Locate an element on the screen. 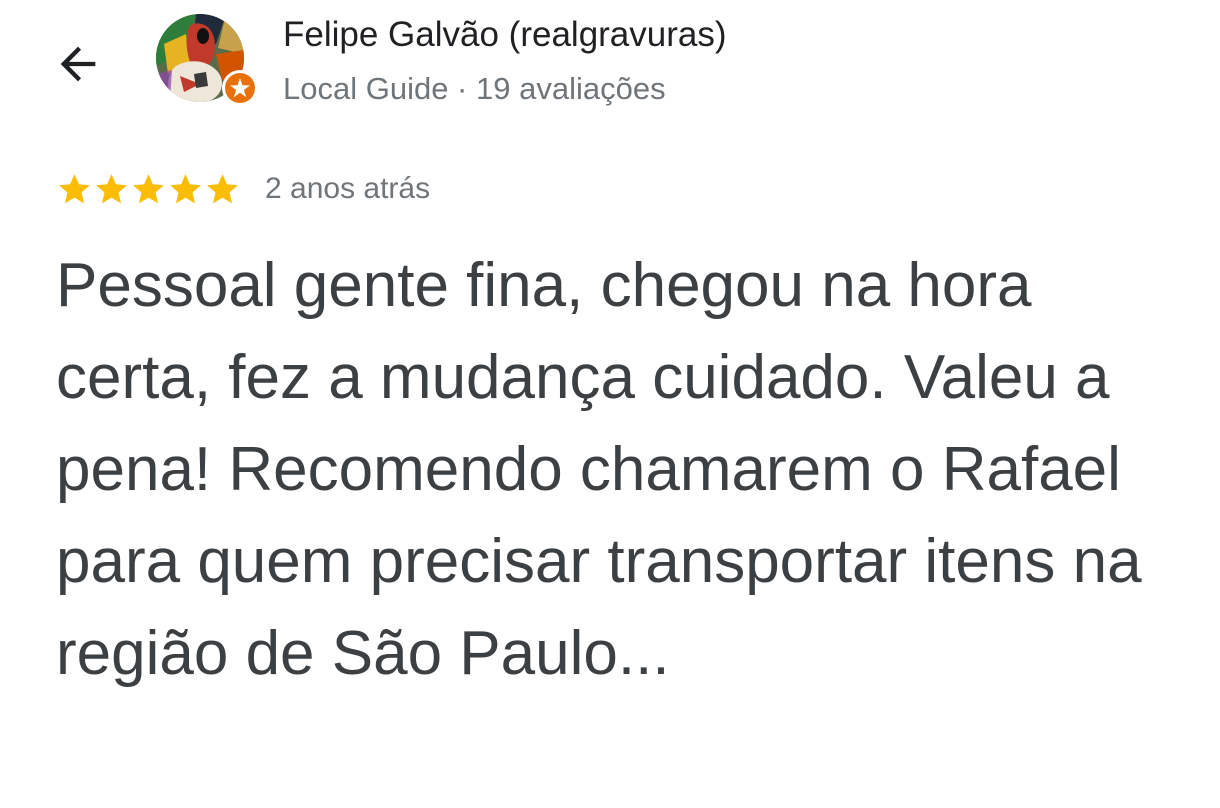 The image size is (1220, 808). star-rating is located at coordinates (148, 189).